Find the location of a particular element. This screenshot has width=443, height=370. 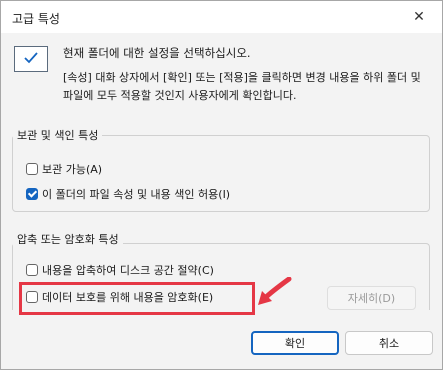

archive-group-title: 보관 및 색인 특성 is located at coordinates (58, 135).